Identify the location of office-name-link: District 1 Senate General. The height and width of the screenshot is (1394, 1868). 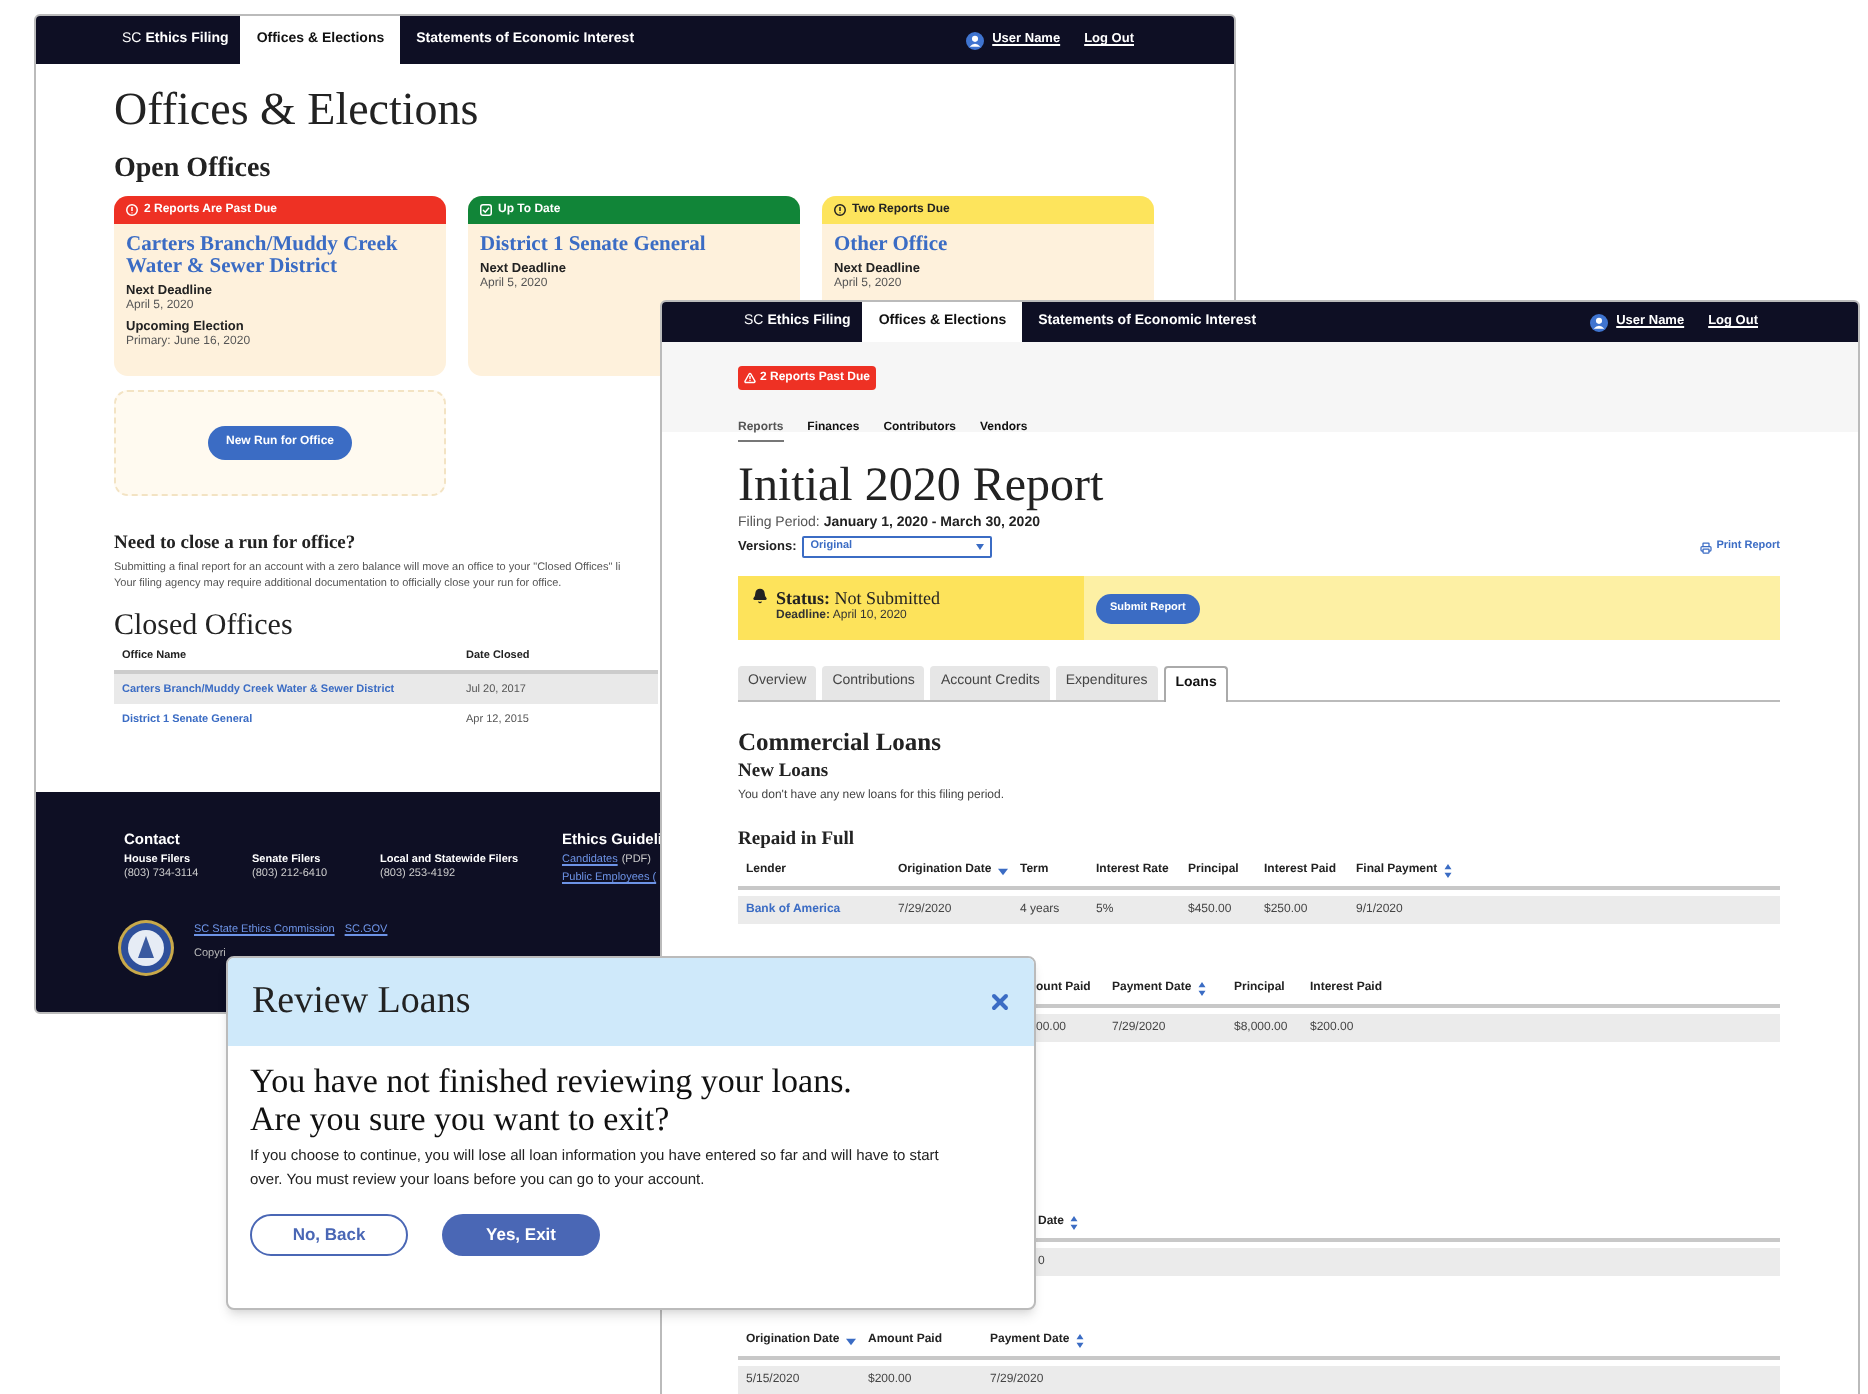
(634, 245).